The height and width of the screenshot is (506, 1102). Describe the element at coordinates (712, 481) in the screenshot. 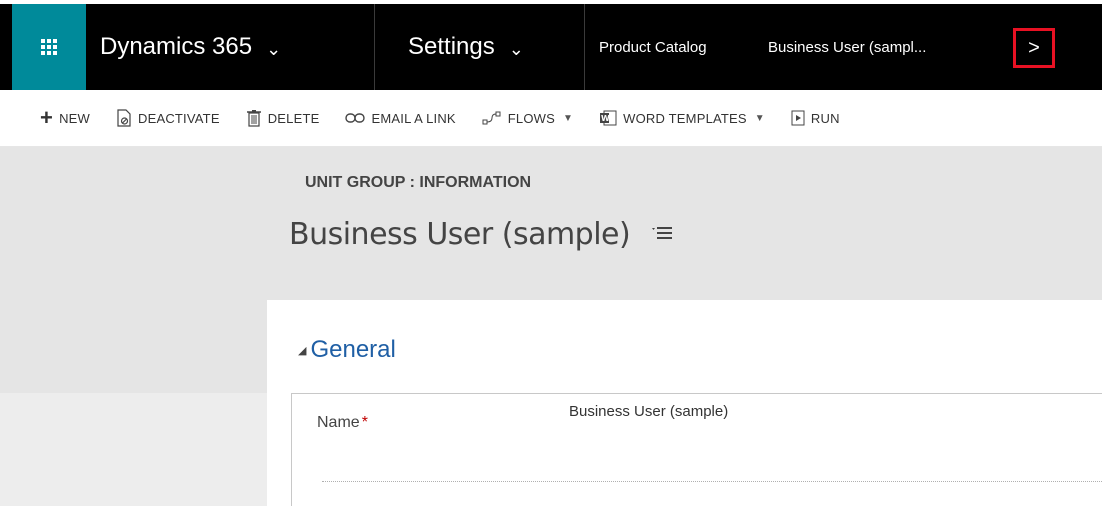

I see `field-underline` at that location.